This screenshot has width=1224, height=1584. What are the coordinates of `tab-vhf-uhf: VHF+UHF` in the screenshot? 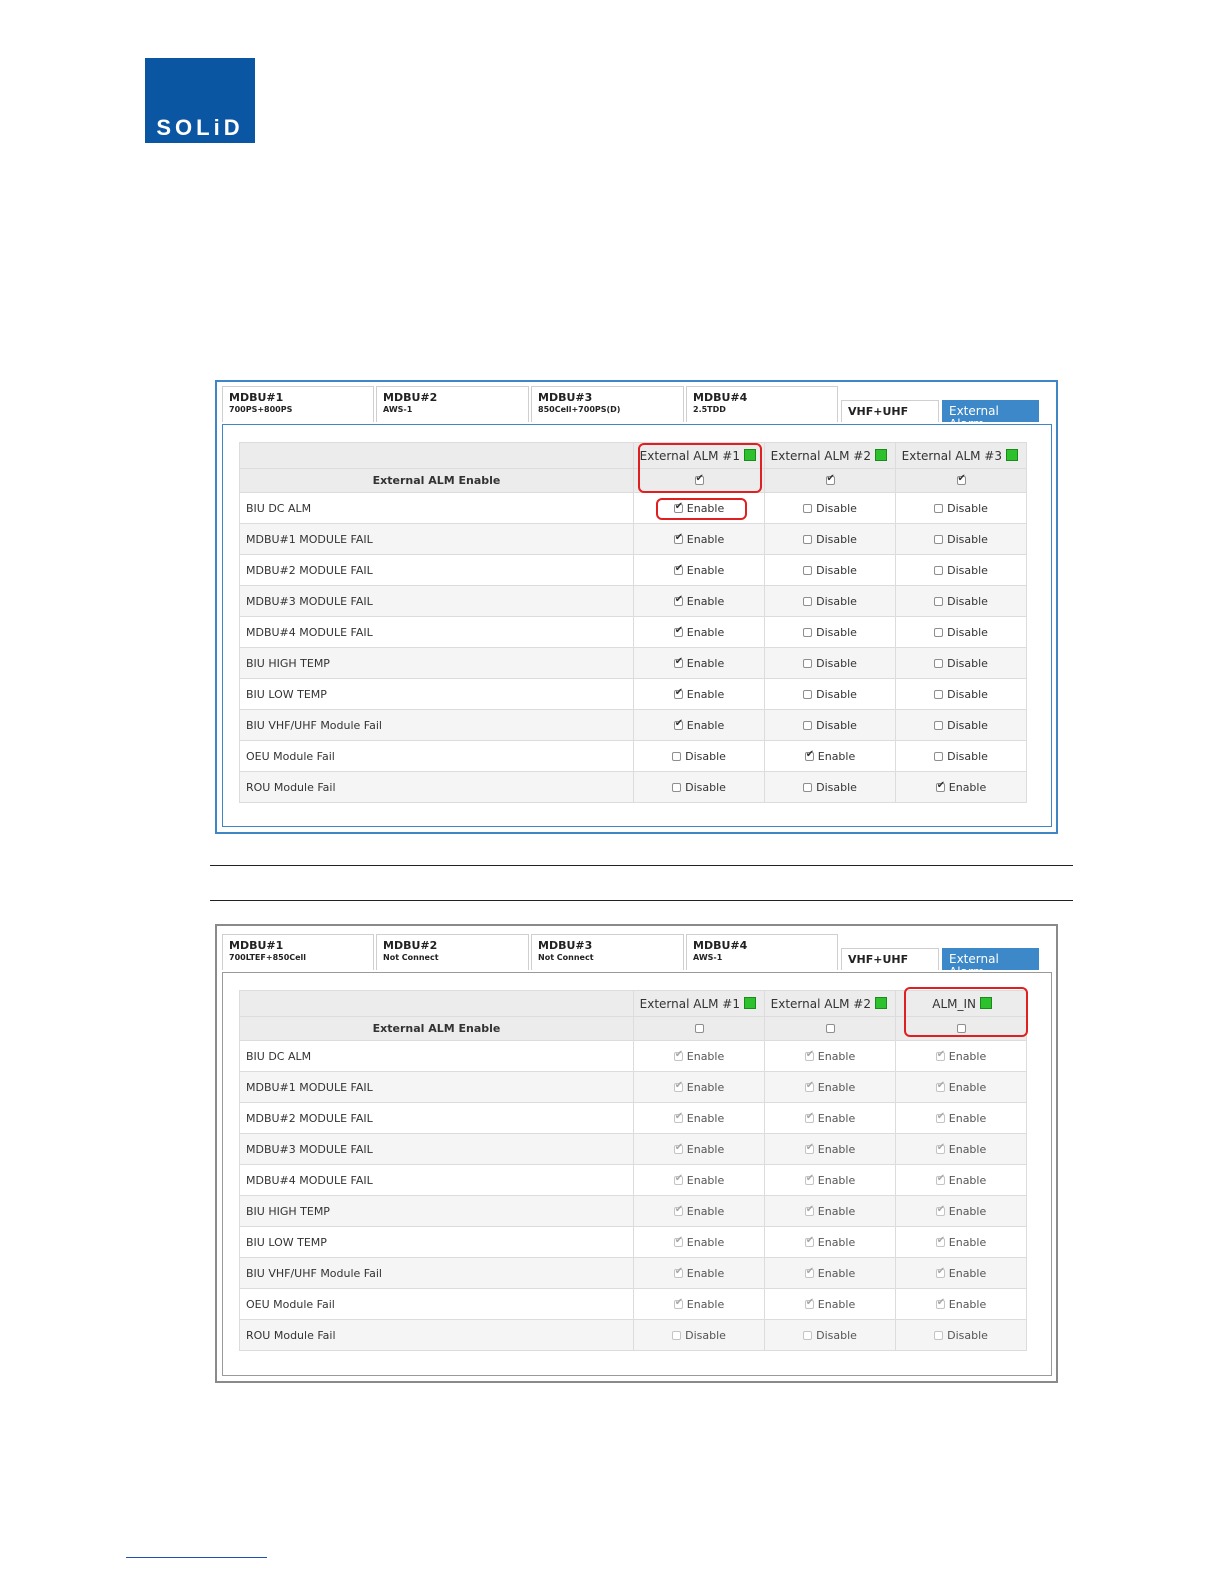 It's located at (890, 959).